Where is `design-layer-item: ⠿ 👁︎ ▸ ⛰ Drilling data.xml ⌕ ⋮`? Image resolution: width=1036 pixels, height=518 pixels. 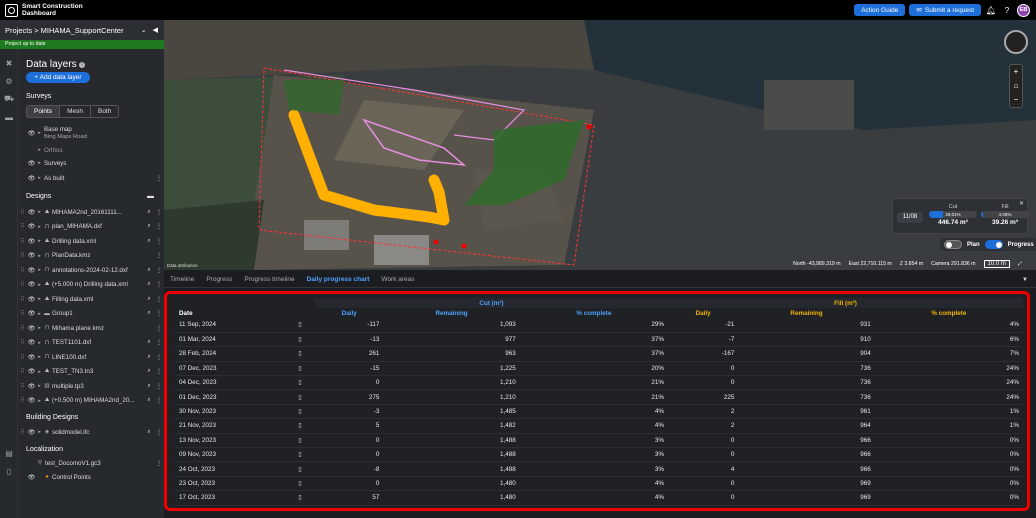 design-layer-item: ⠿ 👁︎ ▸ ⛰ Drilling data.xml ⌕ ⋮ is located at coordinates (91, 241).